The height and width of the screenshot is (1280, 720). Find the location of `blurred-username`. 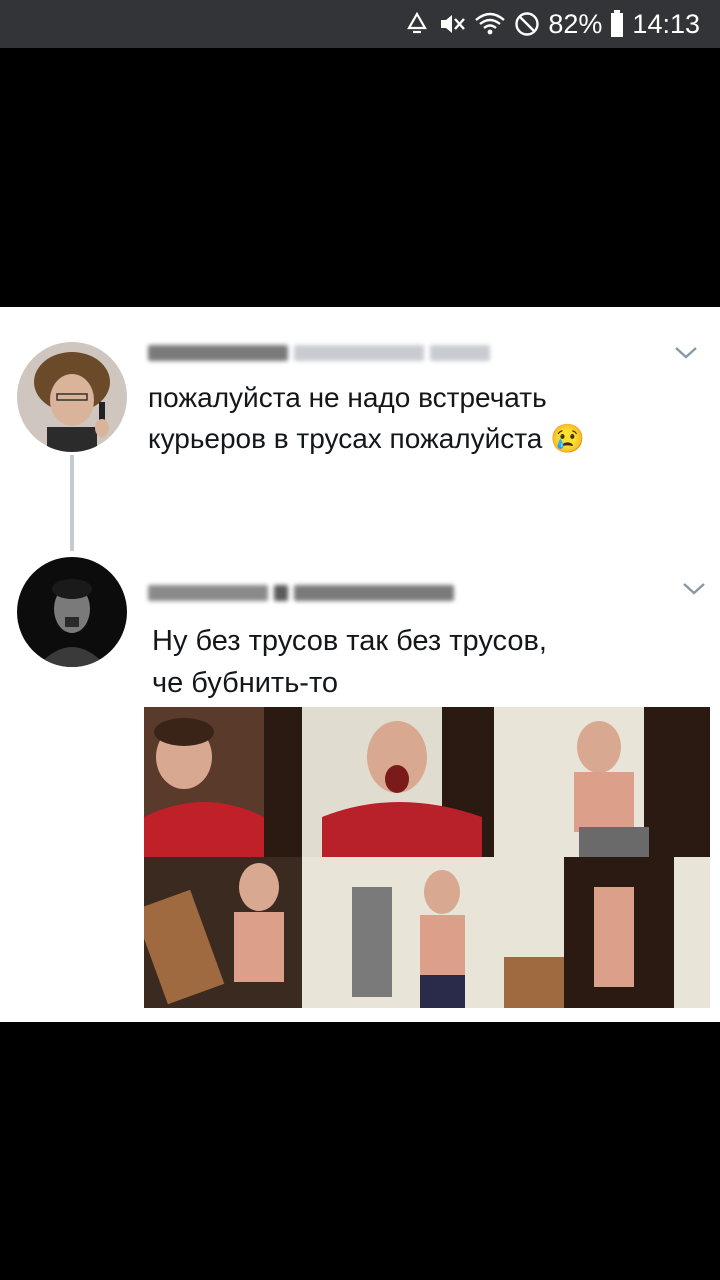

blurred-username is located at coordinates (301, 593).